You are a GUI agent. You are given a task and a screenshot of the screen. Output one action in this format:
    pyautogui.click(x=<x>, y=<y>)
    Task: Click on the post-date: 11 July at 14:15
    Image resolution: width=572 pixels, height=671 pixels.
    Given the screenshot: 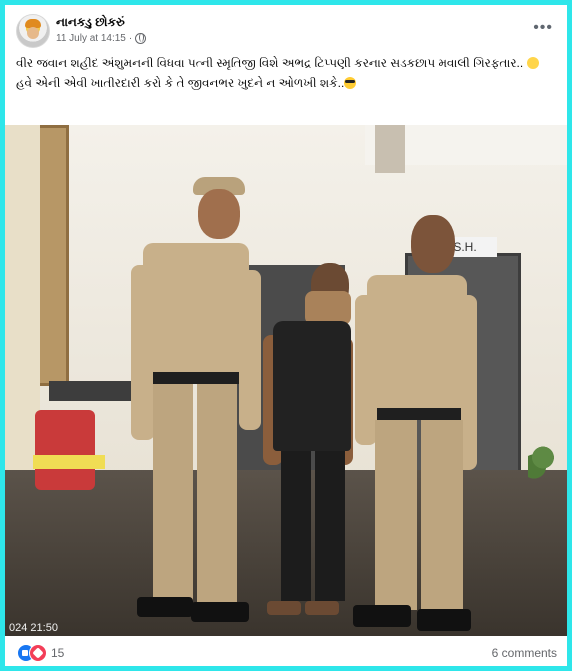 What is the action you would take?
    pyautogui.click(x=91, y=38)
    